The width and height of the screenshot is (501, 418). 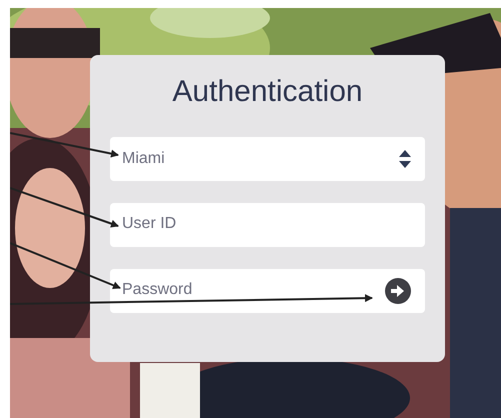 I want to click on arrow-right-icon, so click(x=398, y=291).